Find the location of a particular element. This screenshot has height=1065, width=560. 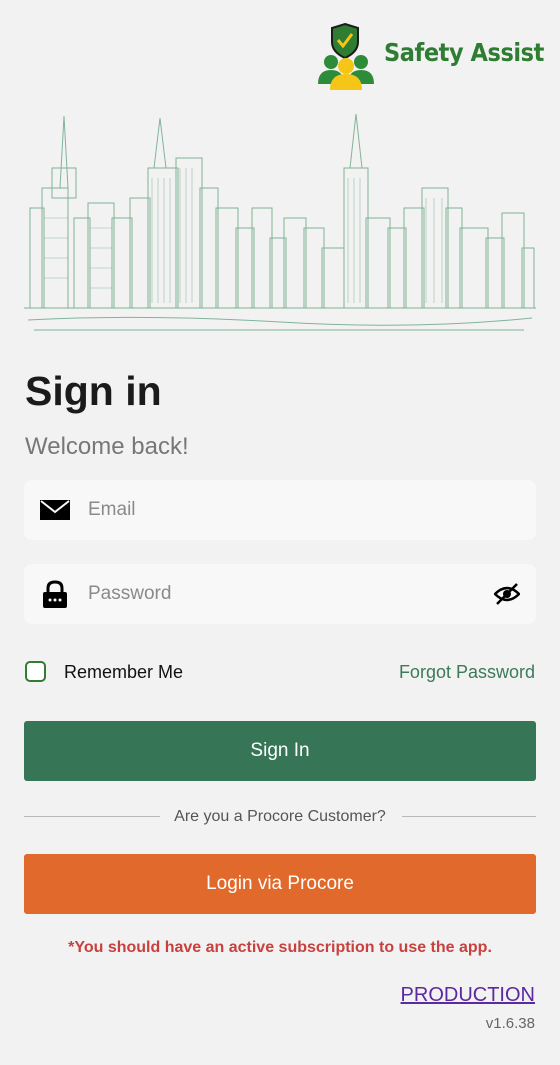

sign-in-button: Sign In is located at coordinates (280, 751).